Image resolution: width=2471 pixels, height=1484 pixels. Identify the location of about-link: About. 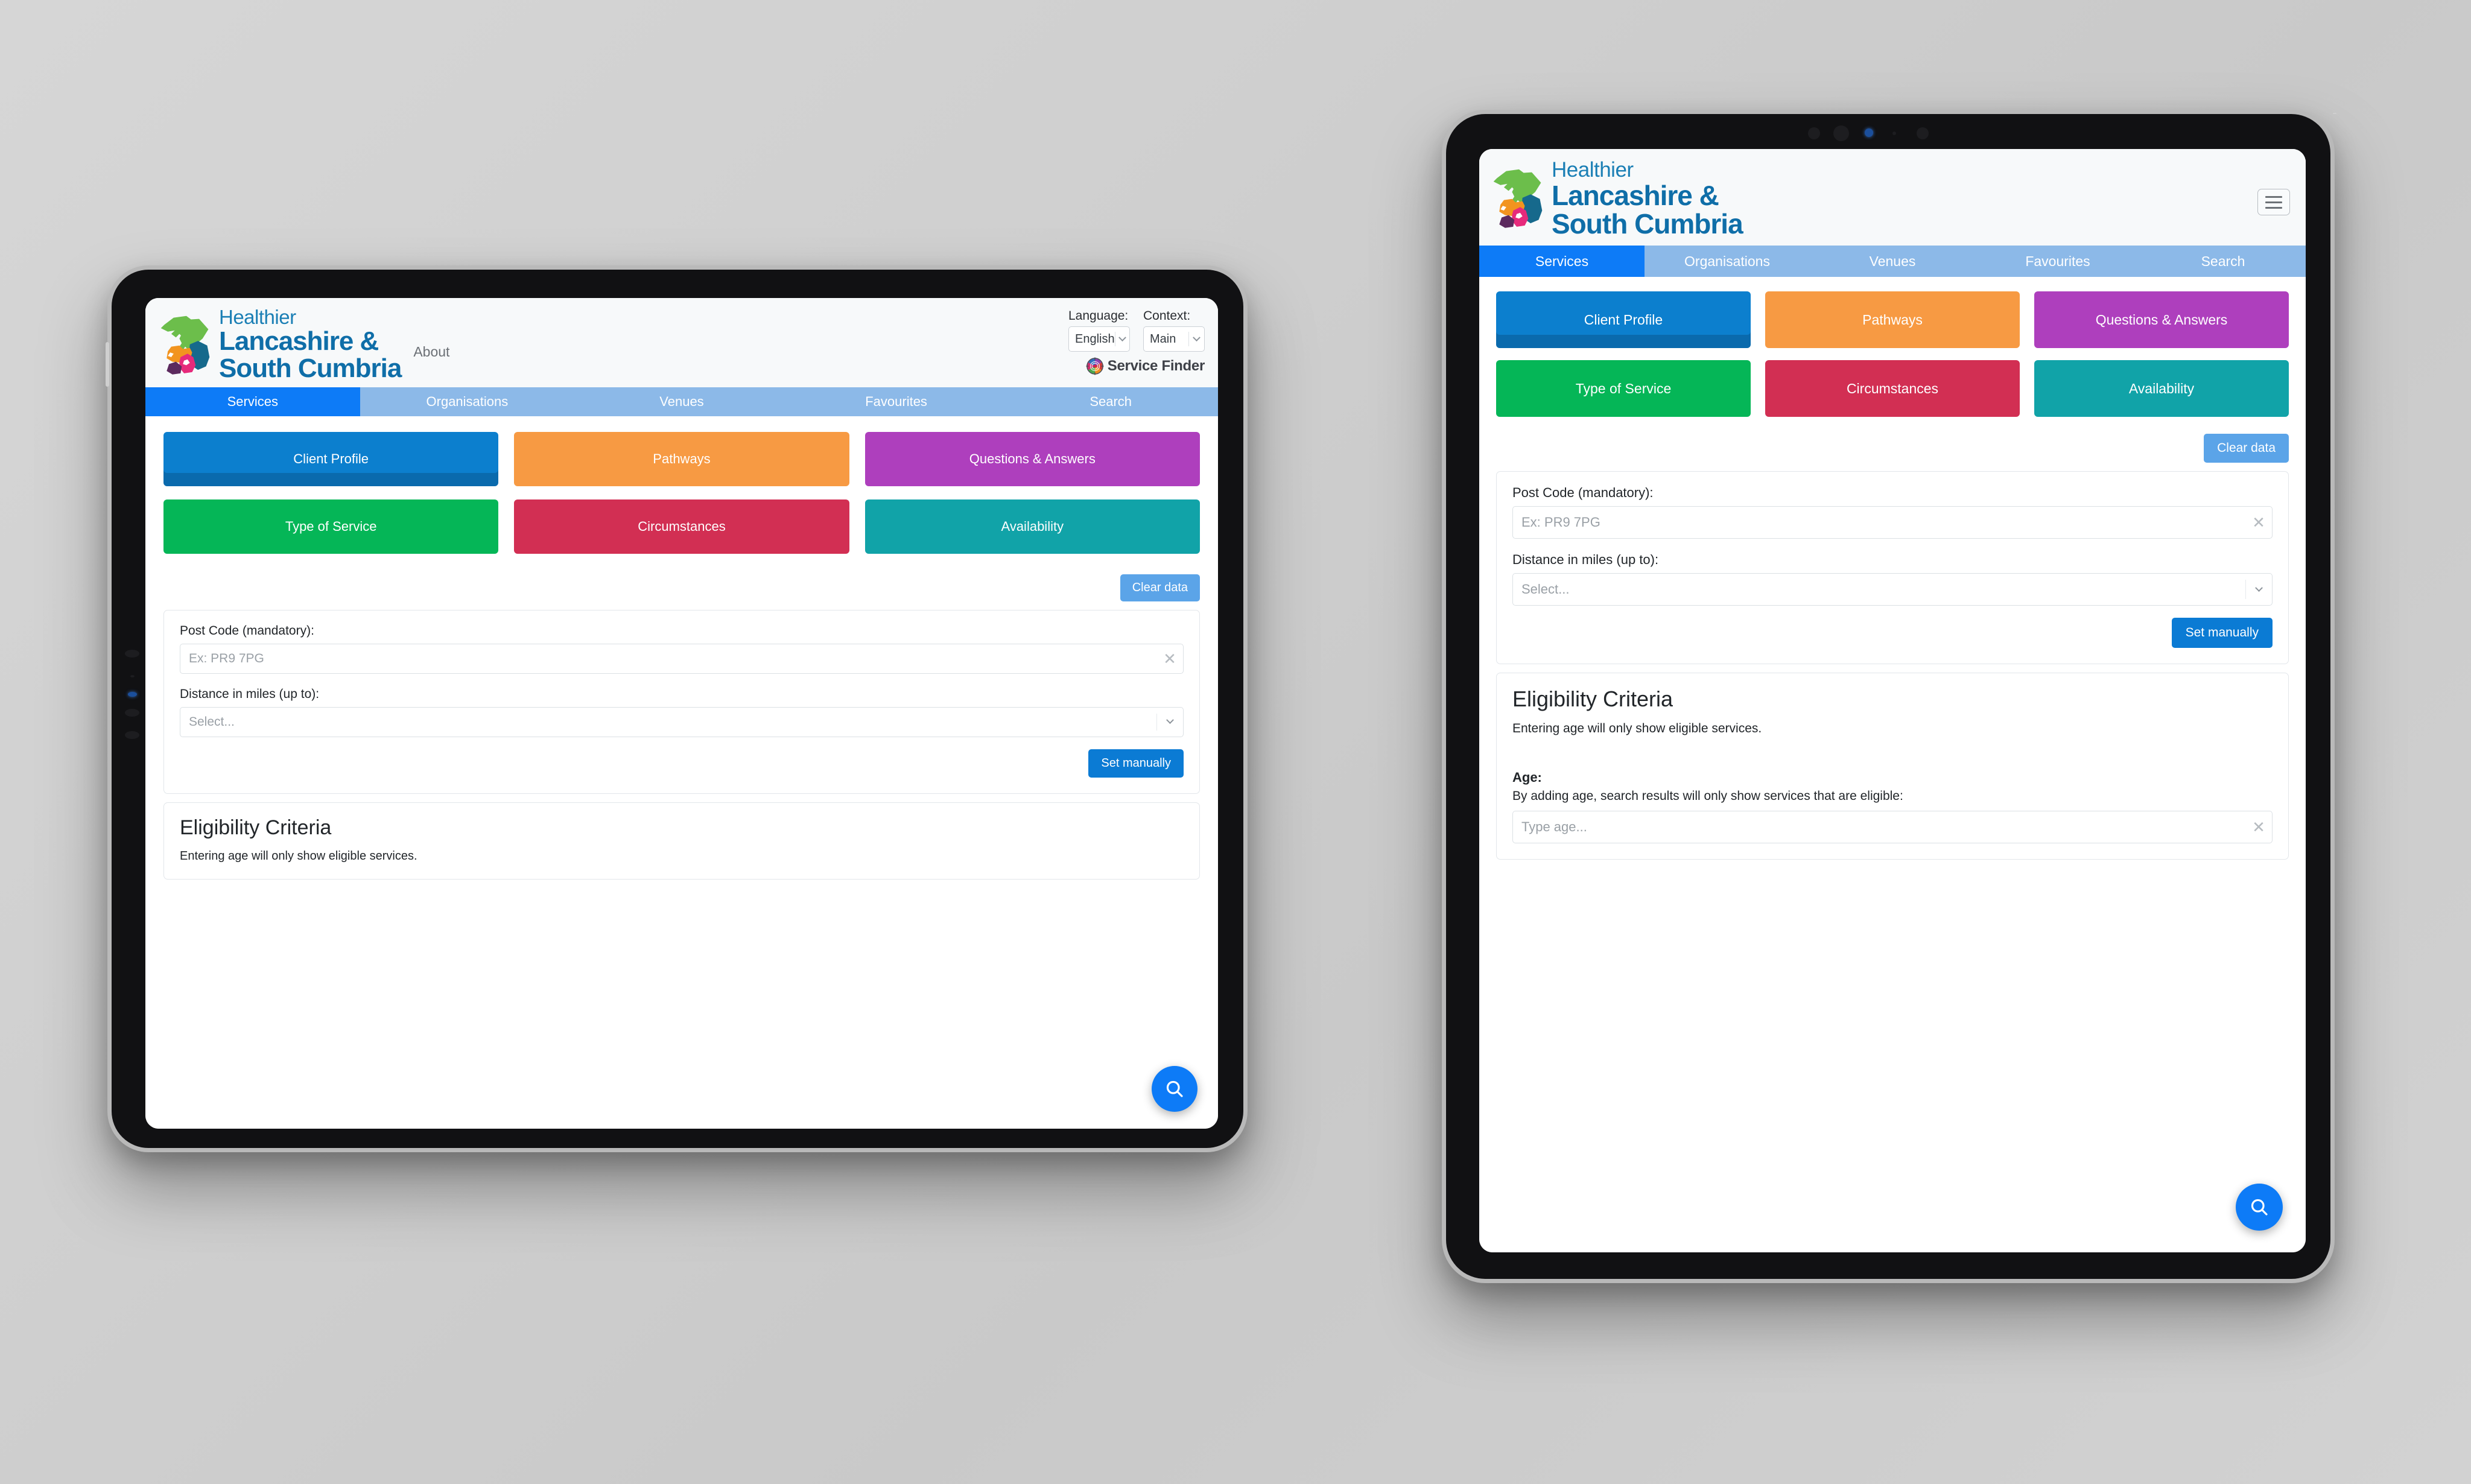
(431, 347).